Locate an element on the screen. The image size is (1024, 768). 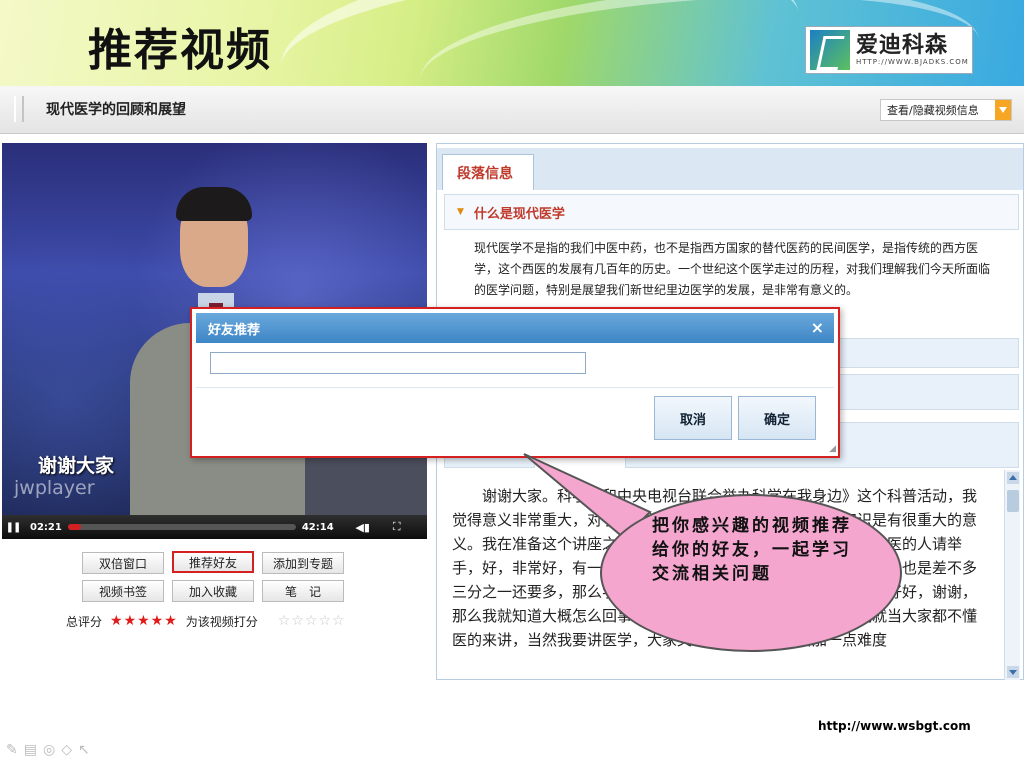
slide-title: 推荐视频 is located at coordinates (180, 50).